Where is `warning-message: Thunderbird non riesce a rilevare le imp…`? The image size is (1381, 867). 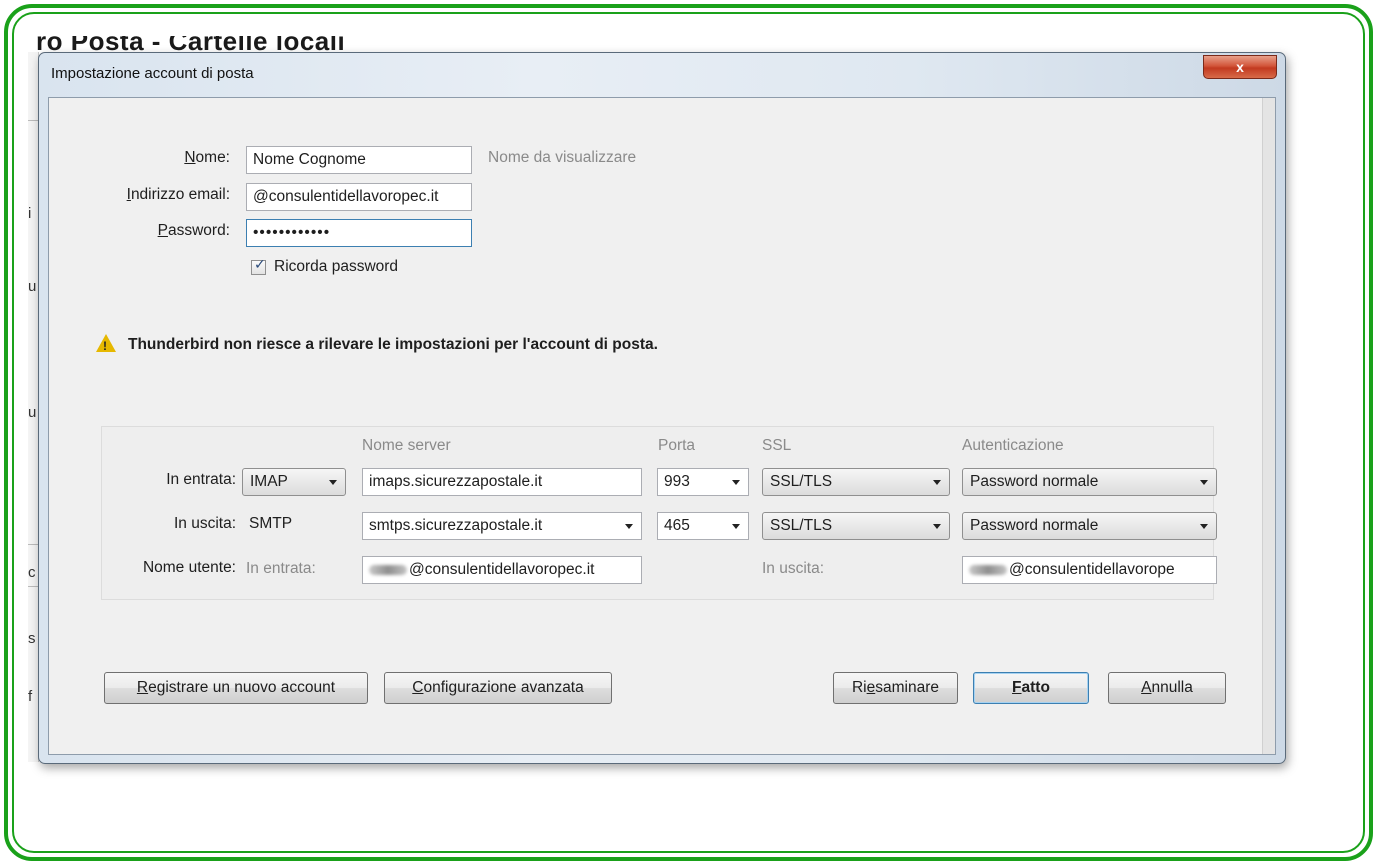
warning-message: Thunderbird non riesce a rilevare le imp… is located at coordinates (393, 344).